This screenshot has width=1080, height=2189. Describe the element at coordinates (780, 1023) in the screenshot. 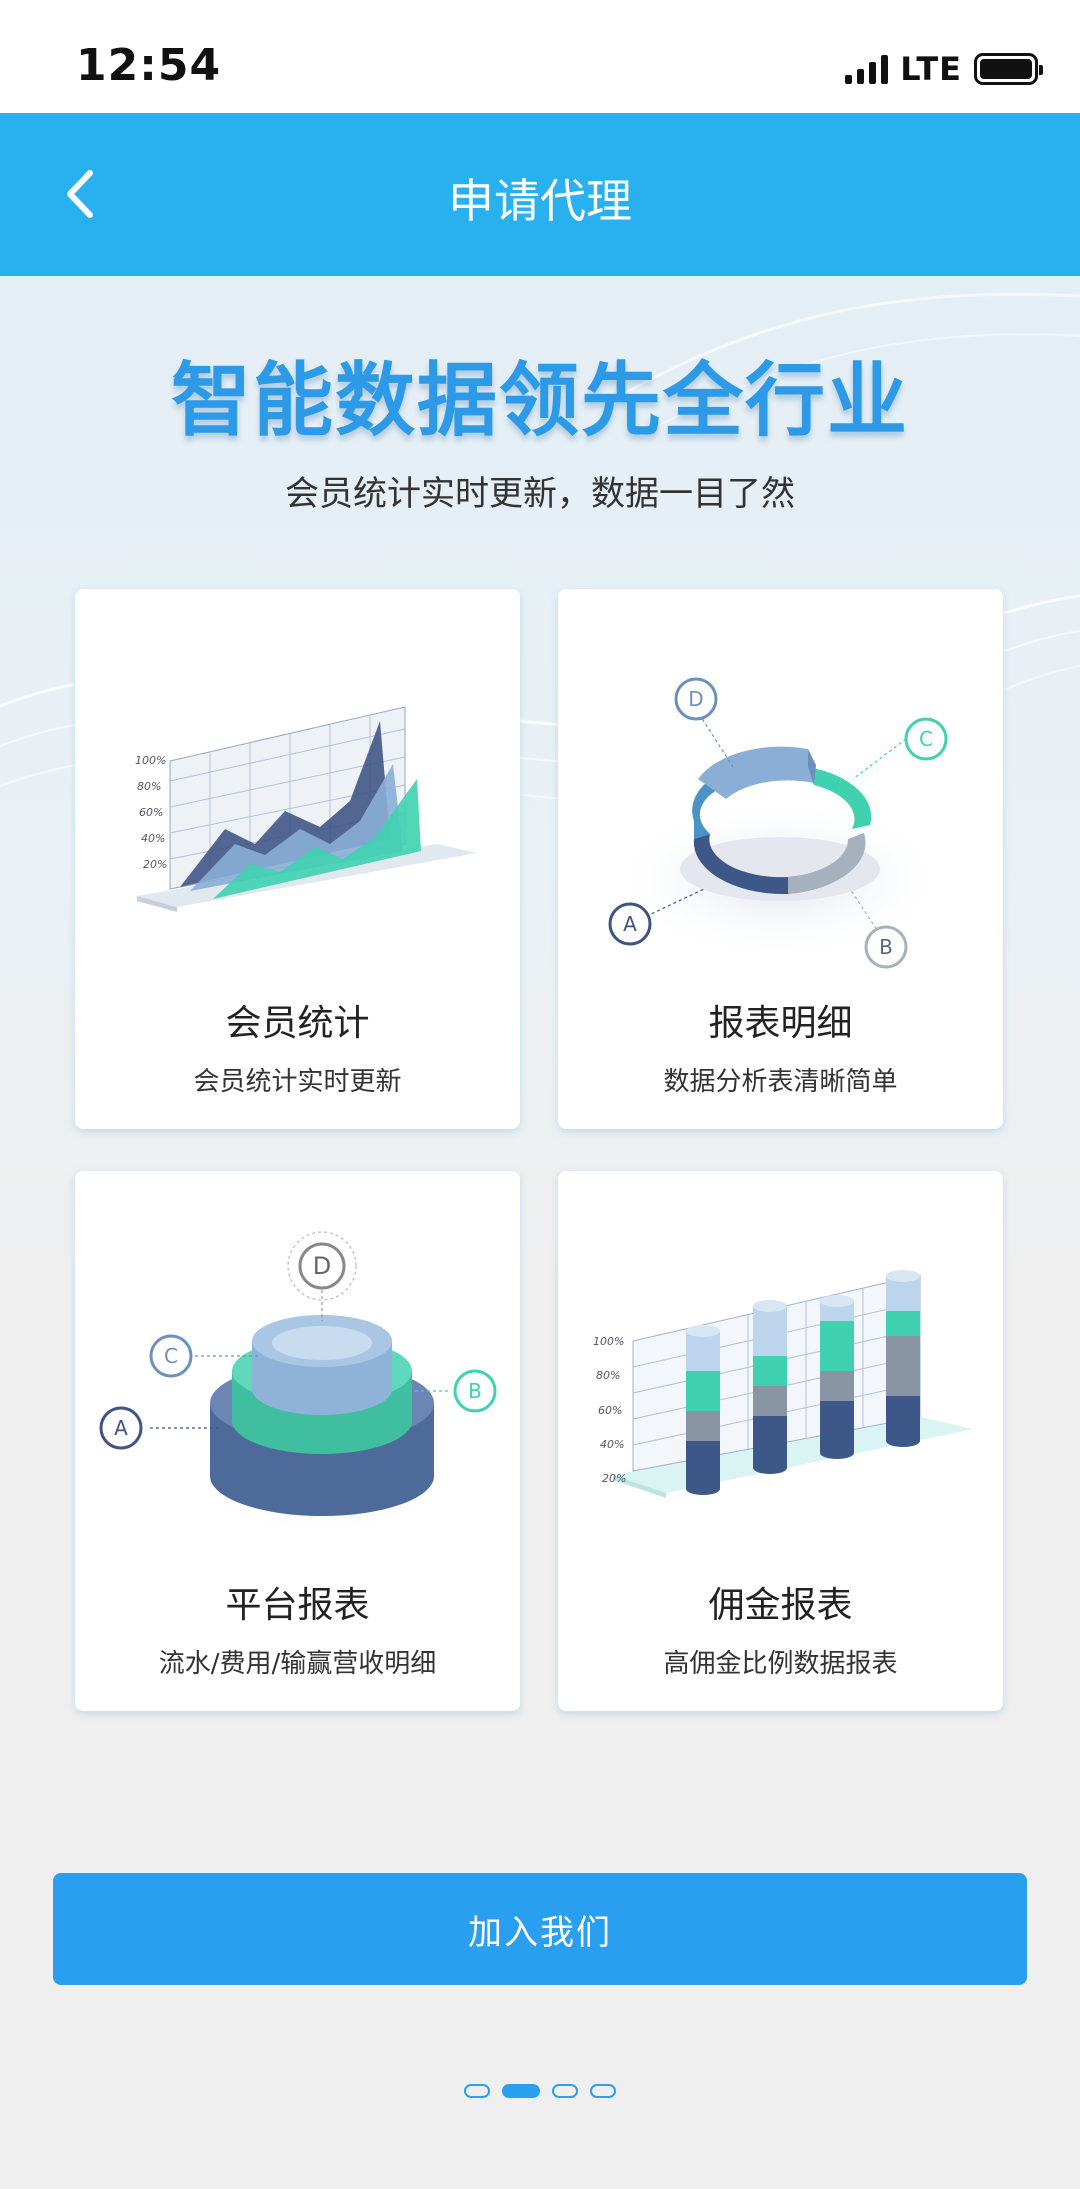

I see `card-title: 报表明细` at that location.